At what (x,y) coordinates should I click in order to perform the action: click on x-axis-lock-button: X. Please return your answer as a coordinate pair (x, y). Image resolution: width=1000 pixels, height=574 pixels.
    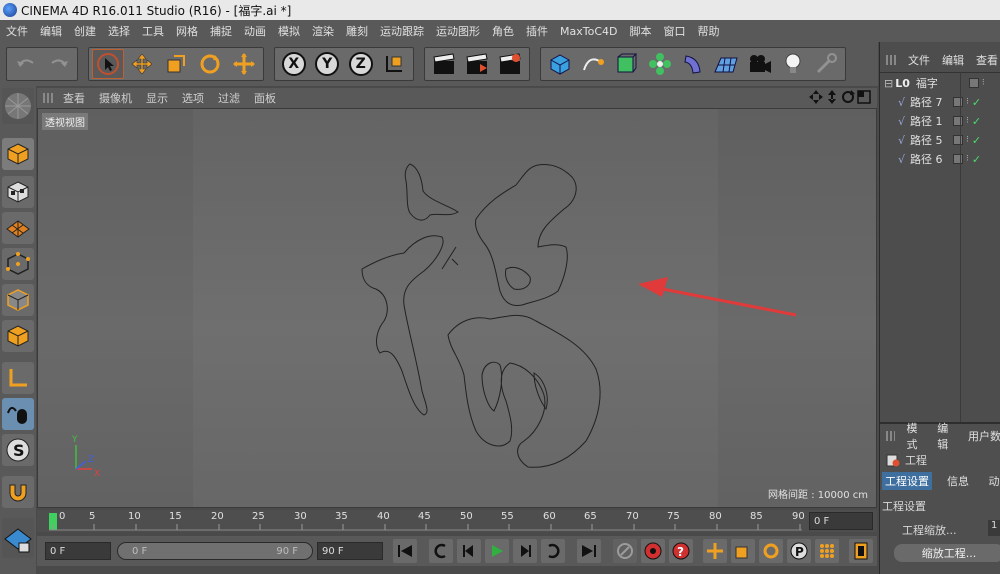
    Looking at the image, I should click on (294, 64).